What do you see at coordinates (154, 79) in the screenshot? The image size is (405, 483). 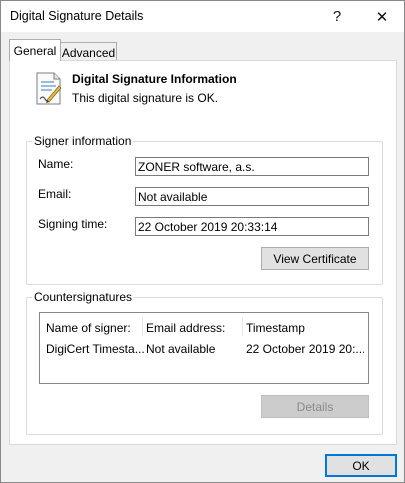 I see `signature-info-title: Digital Signature Information` at bounding box center [154, 79].